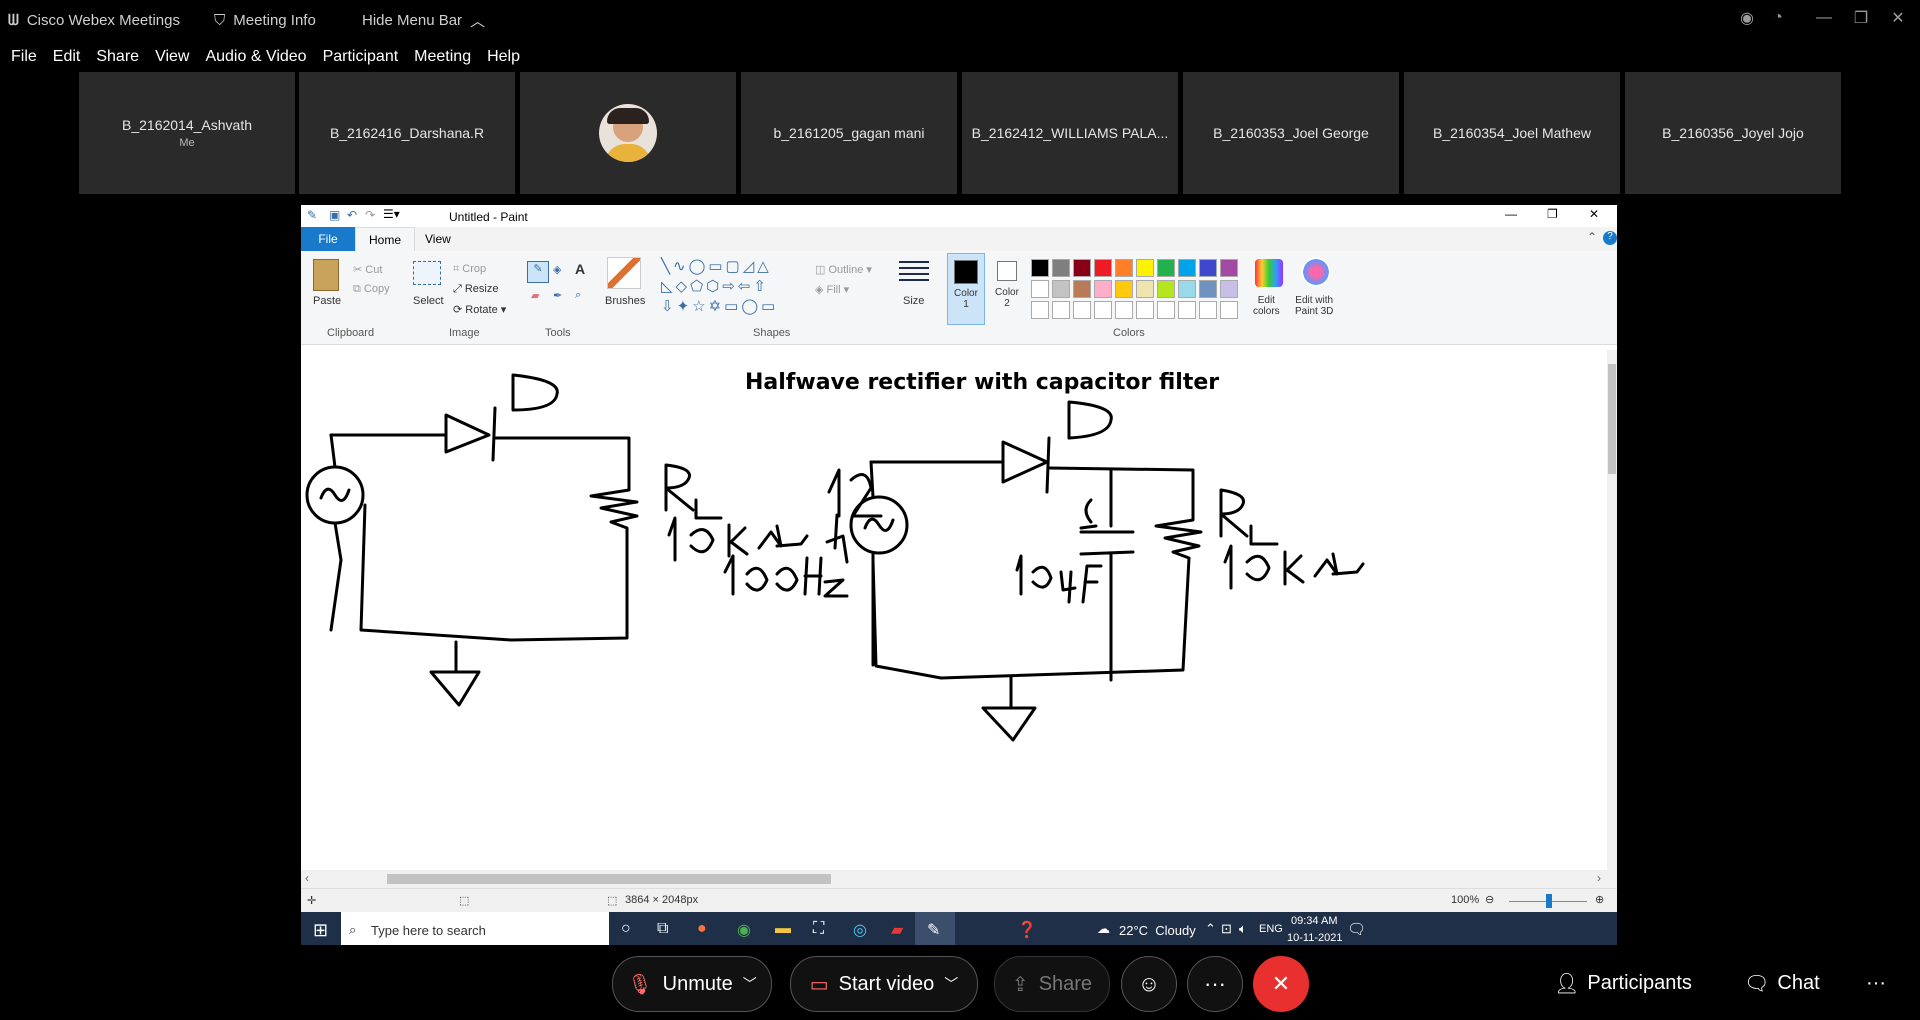  Describe the element at coordinates (479, 309) in the screenshot. I see `rotate-button: ⟳ Rotate ▾` at that location.